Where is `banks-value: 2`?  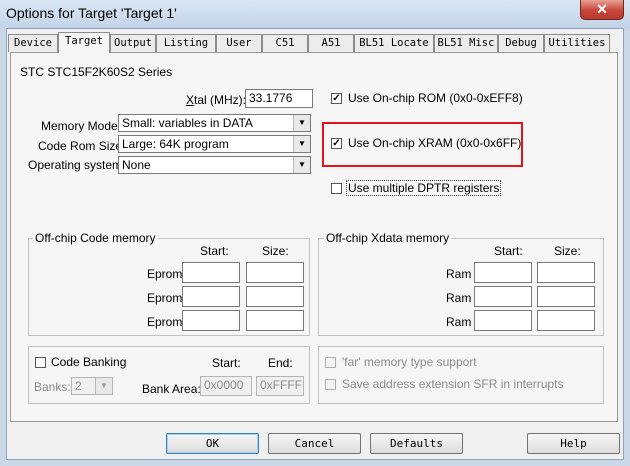 banks-value: 2 is located at coordinates (78, 386).